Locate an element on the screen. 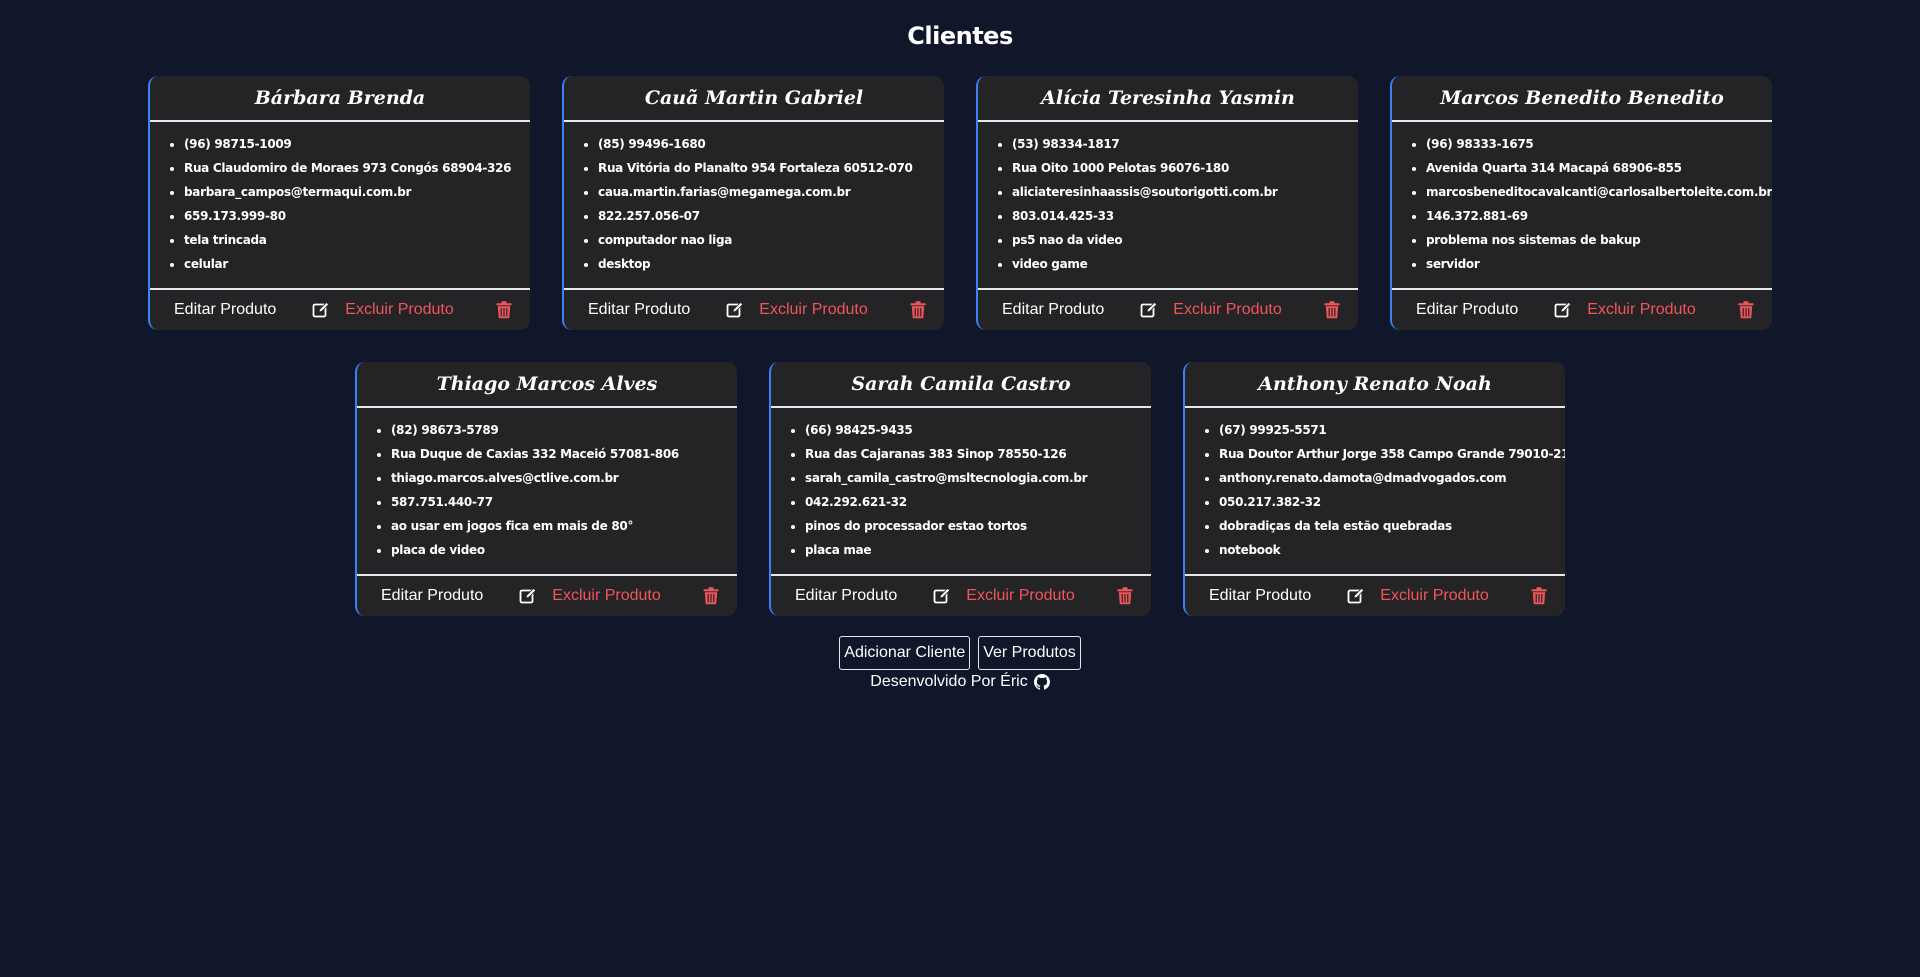 This screenshot has height=977, width=1920. client-info-item: computador nao liga is located at coordinates (766, 240).